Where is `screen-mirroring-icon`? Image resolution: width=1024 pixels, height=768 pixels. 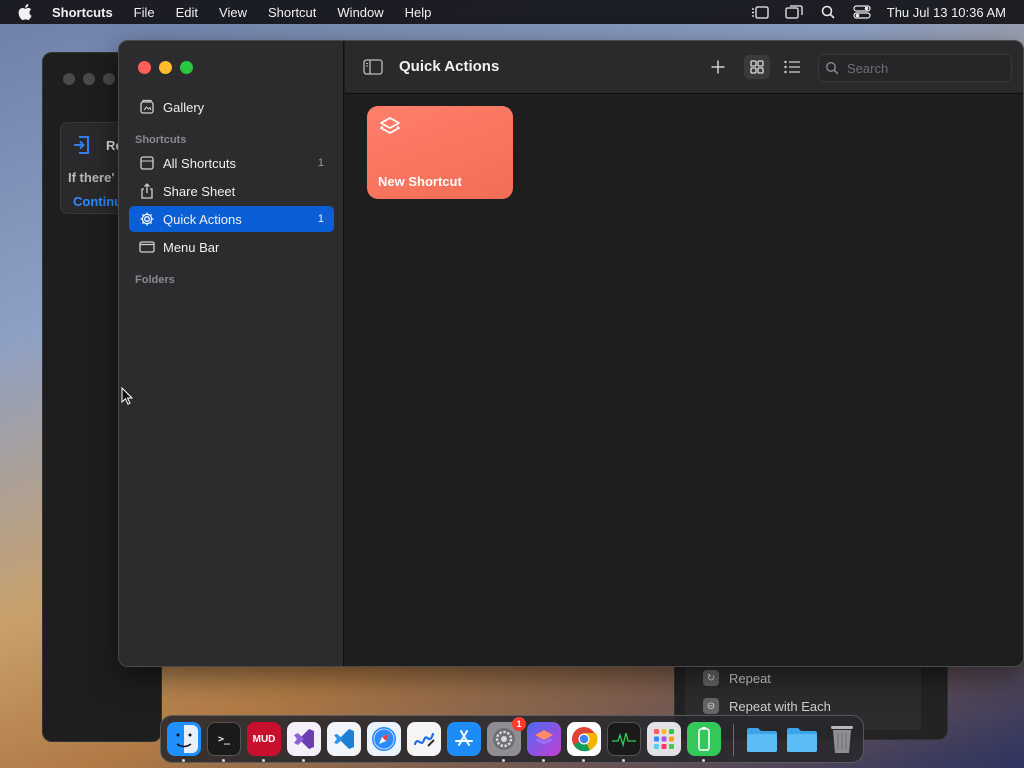 screen-mirroring-icon is located at coordinates (794, 12).